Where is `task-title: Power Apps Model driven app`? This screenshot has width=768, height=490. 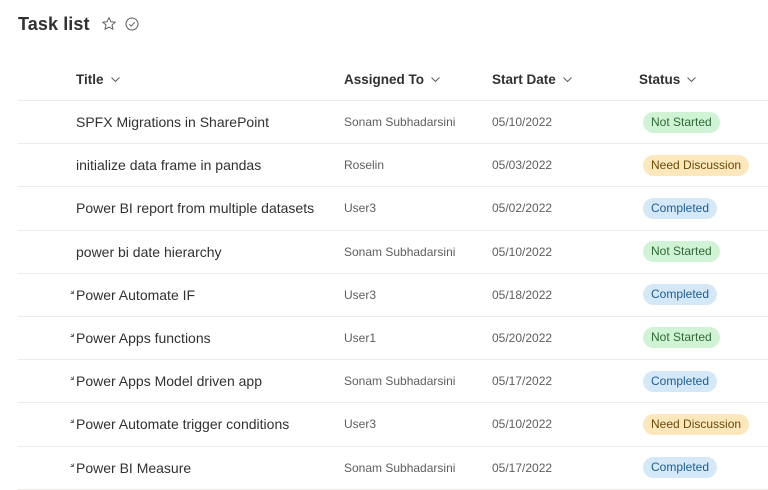
task-title: Power Apps Model driven app is located at coordinates (169, 381).